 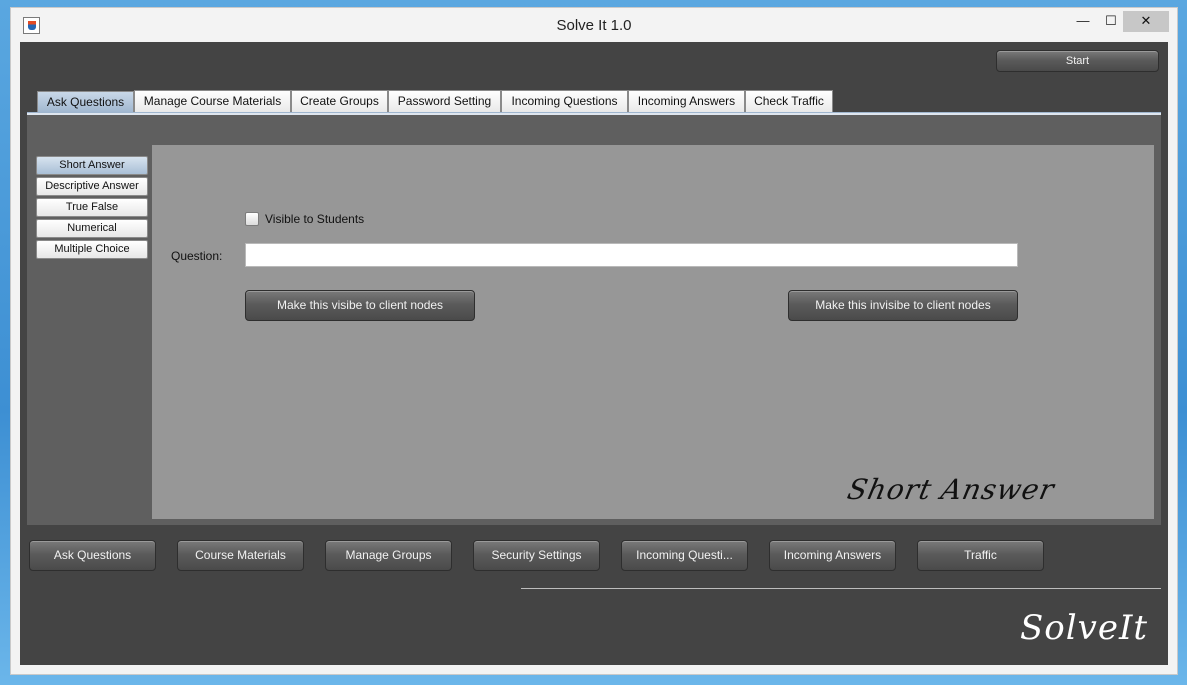 I want to click on nav-ask-questions-button: Ask Questions, so click(x=92, y=555).